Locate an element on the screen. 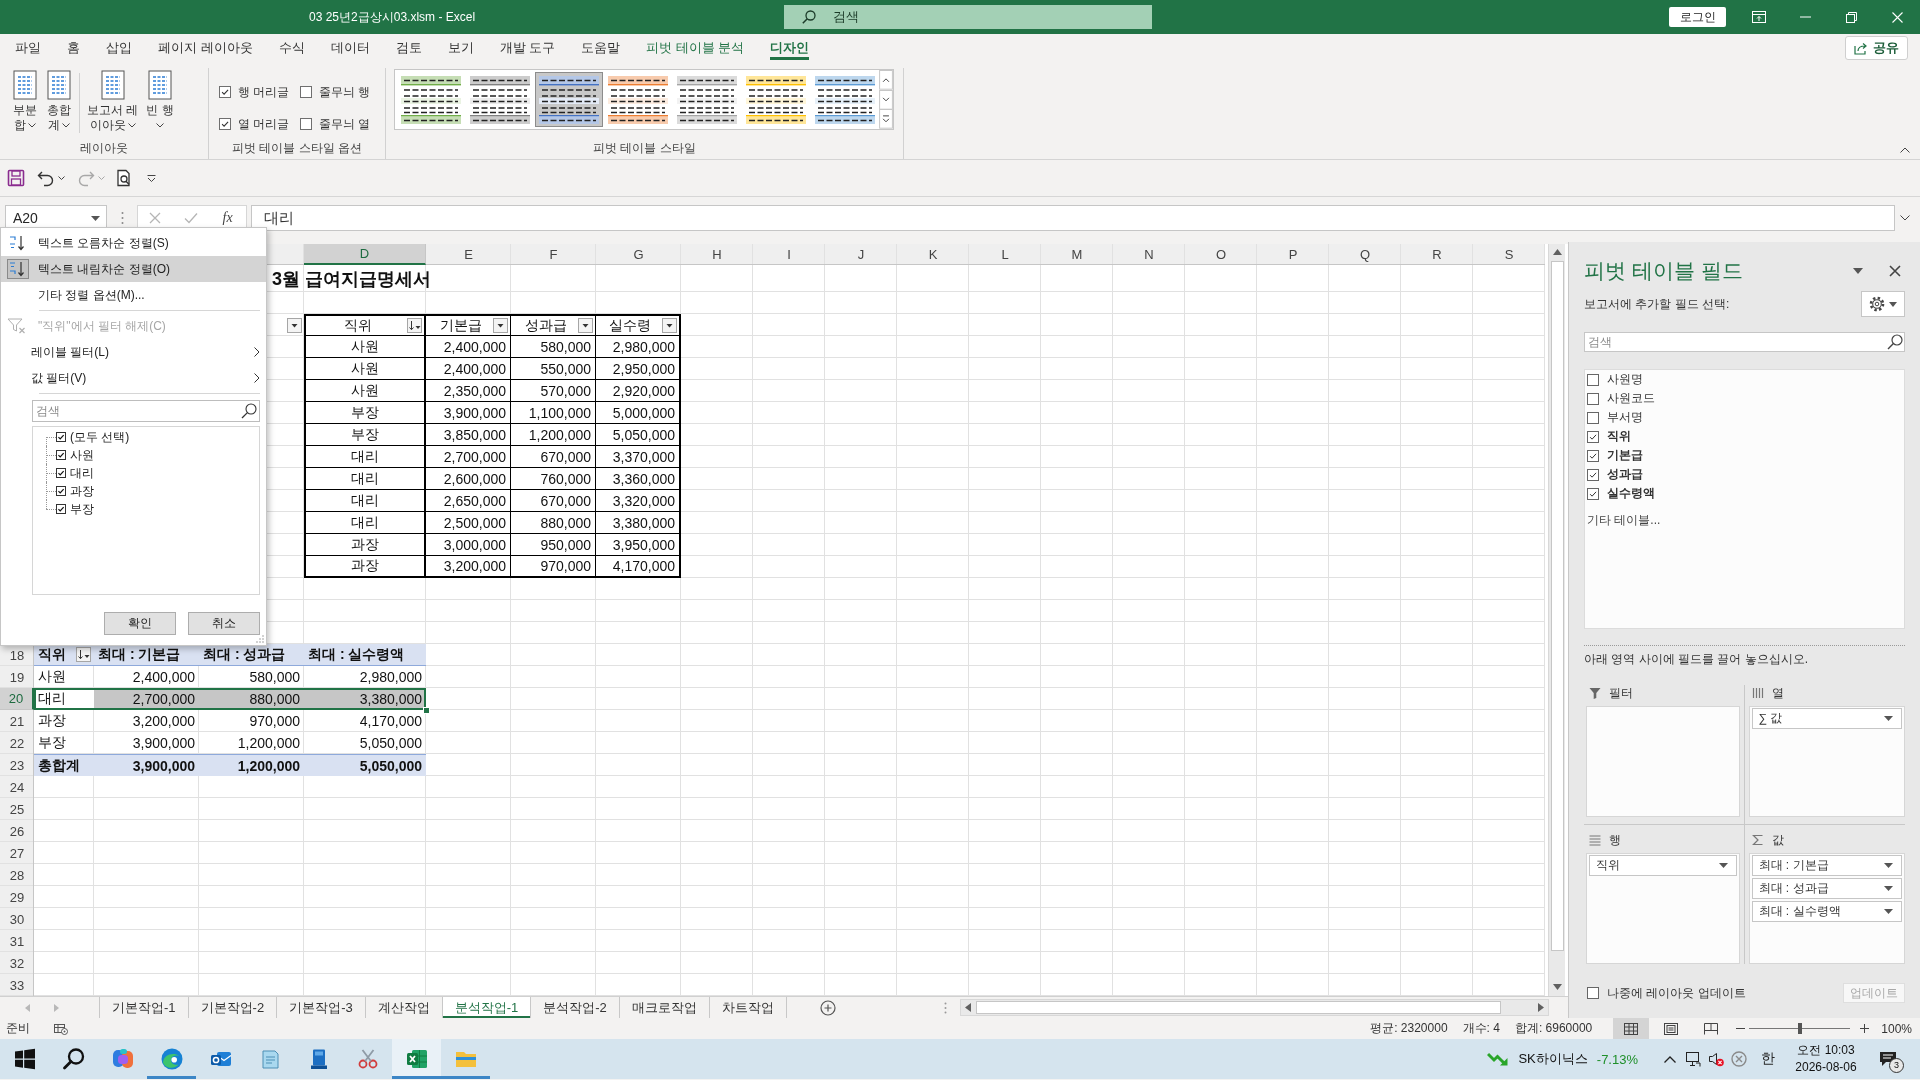  undo-icon is located at coordinates (46, 178).